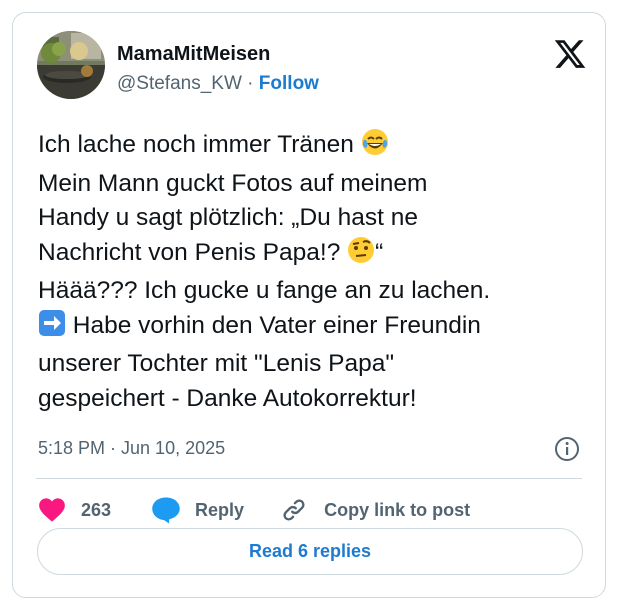 This screenshot has height=611, width=620. What do you see at coordinates (375, 147) in the screenshot?
I see `laughing-tears-emoji` at bounding box center [375, 147].